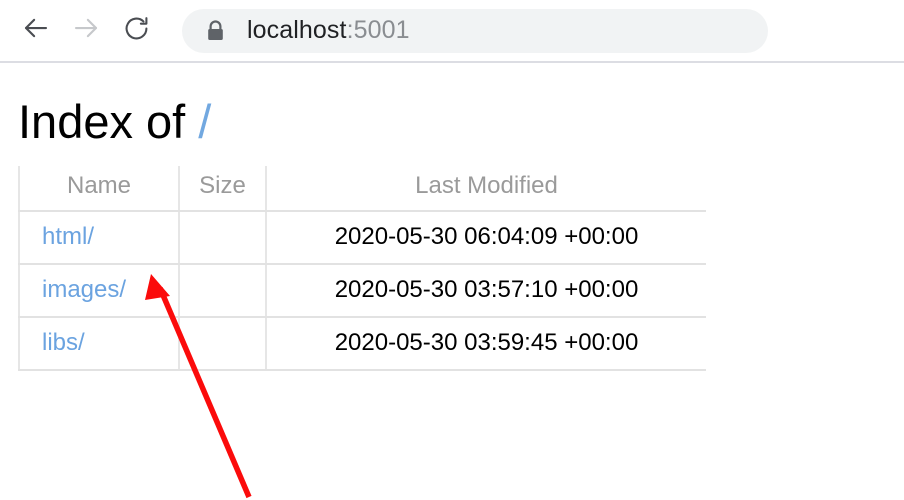  I want to click on address-bar: localhost:5001, so click(475, 30).